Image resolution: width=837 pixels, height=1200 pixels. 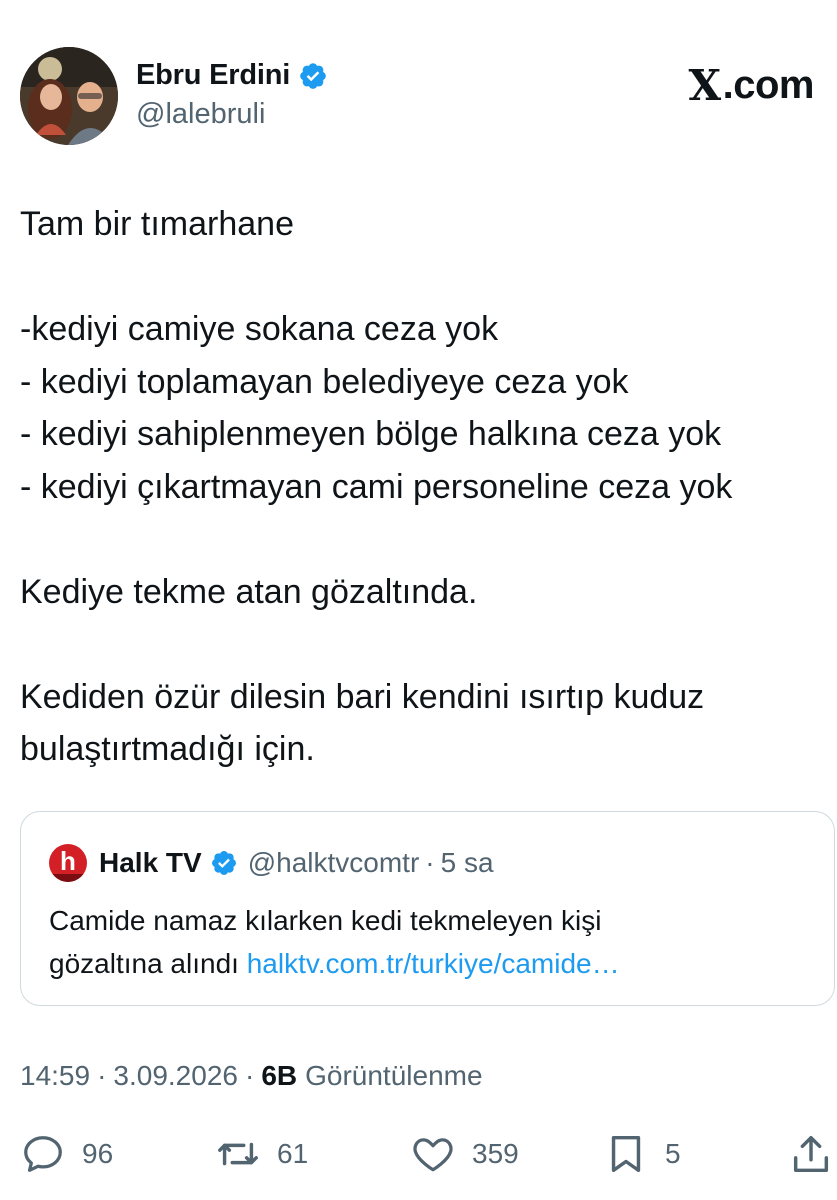 I want to click on share-button, so click(x=811, y=1154).